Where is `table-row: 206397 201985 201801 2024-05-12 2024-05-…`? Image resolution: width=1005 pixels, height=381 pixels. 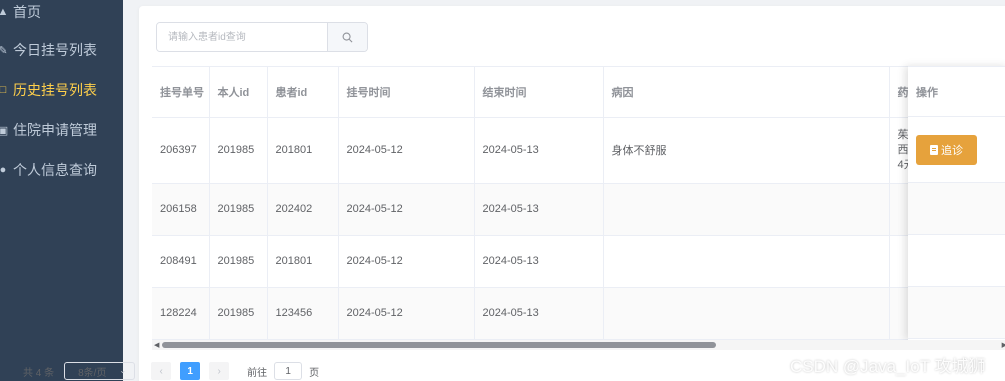
table-row: 206397 201985 201801 2024-05-12 2024-05-… is located at coordinates (578, 150).